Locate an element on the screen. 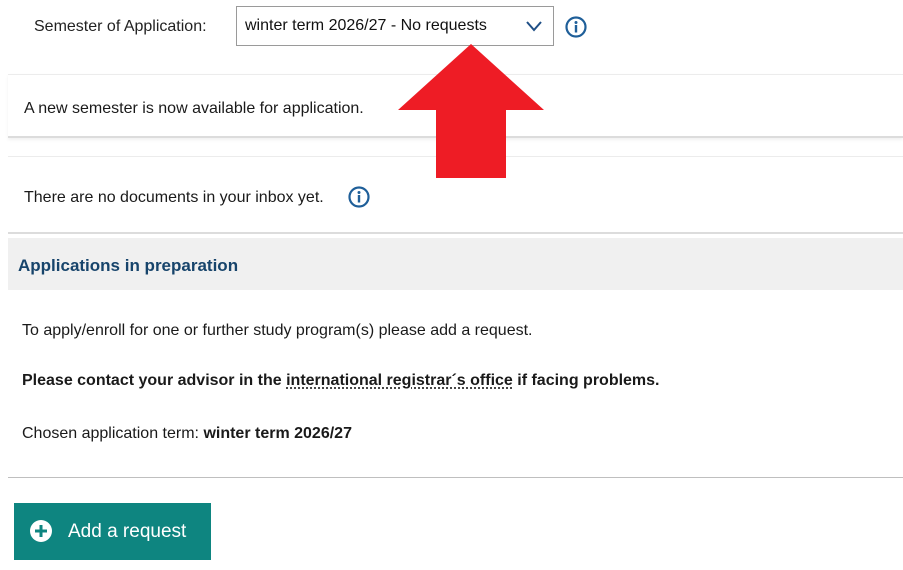 Image resolution: width=903 pixels, height=570 pixels. applications-section-header: Applications in preparation is located at coordinates (455, 264).